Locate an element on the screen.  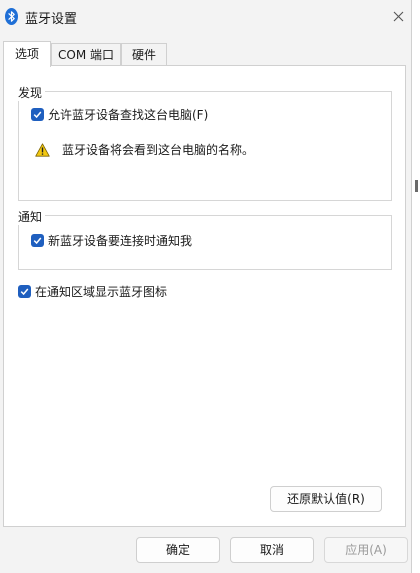
allow-discovery-checkbox: 允许蓝牙设备查找这台电脑(F) is located at coordinates (119, 114).